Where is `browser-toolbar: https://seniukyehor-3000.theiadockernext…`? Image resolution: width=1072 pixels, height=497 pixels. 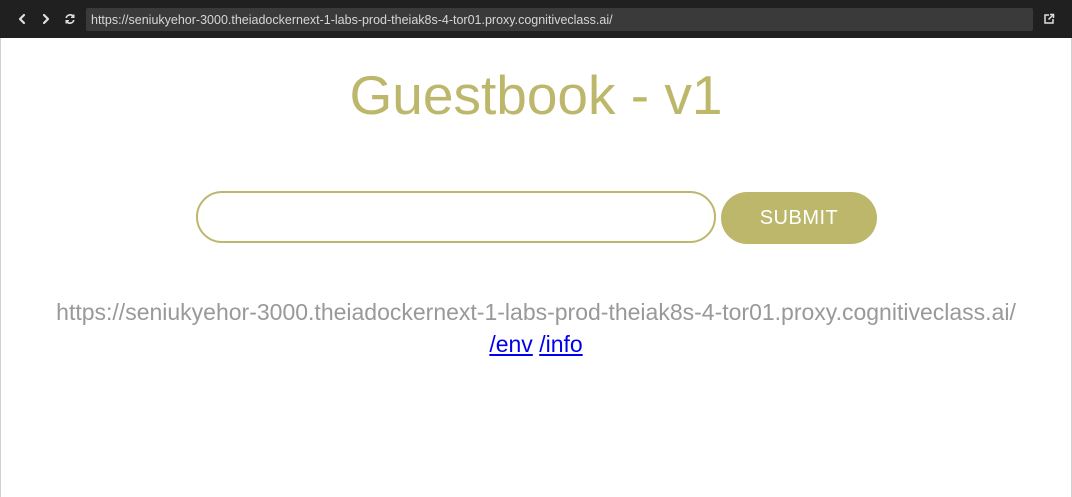 browser-toolbar: https://seniukyehor-3000.theiadockernext… is located at coordinates (536, 19).